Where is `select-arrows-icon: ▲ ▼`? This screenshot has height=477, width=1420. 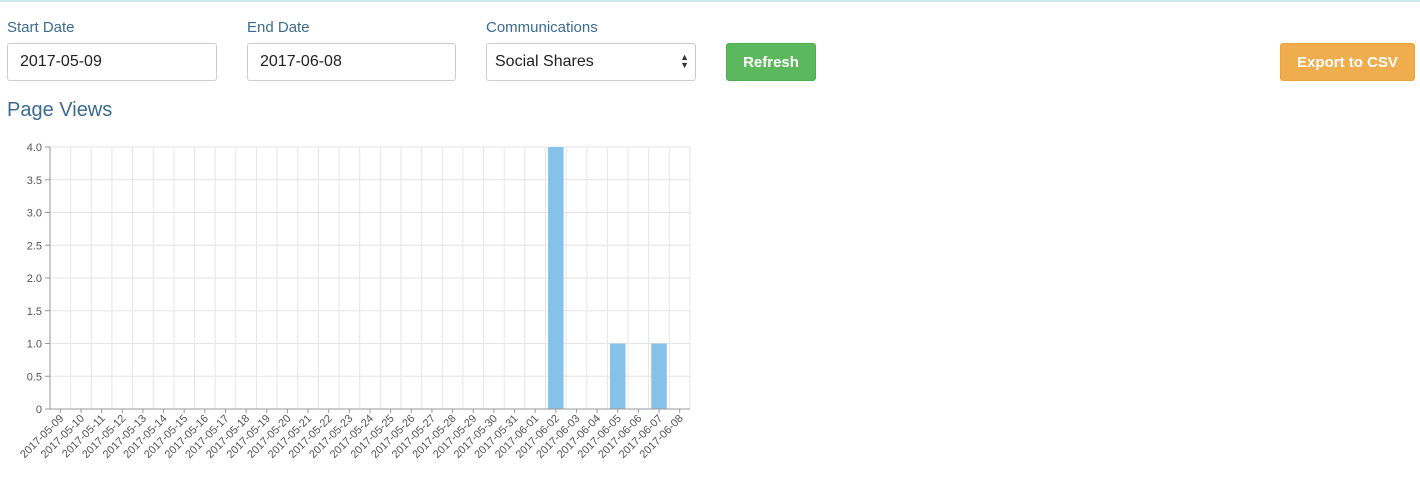 select-arrows-icon: ▲ ▼ is located at coordinates (684, 61).